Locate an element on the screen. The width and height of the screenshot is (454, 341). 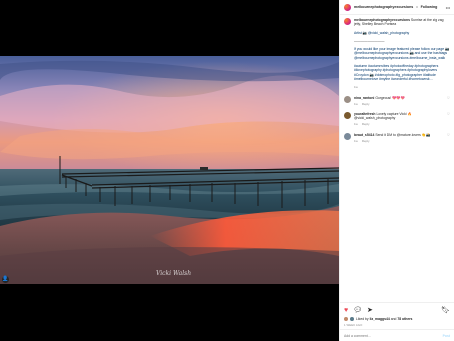
caption-artist: Artist 📷 @vicki_walsh_photography is located at coordinates (402, 33).